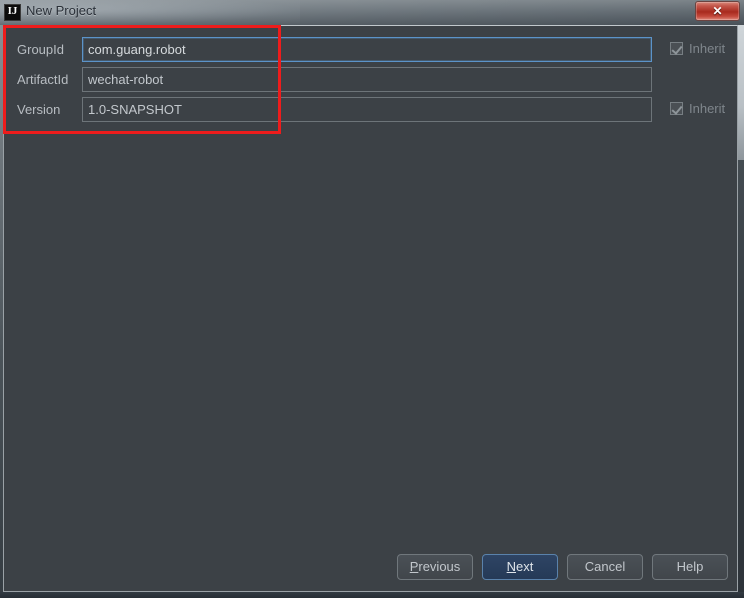 The width and height of the screenshot is (744, 598). What do you see at coordinates (61, 10) in the screenshot?
I see `window-title: New Project` at bounding box center [61, 10].